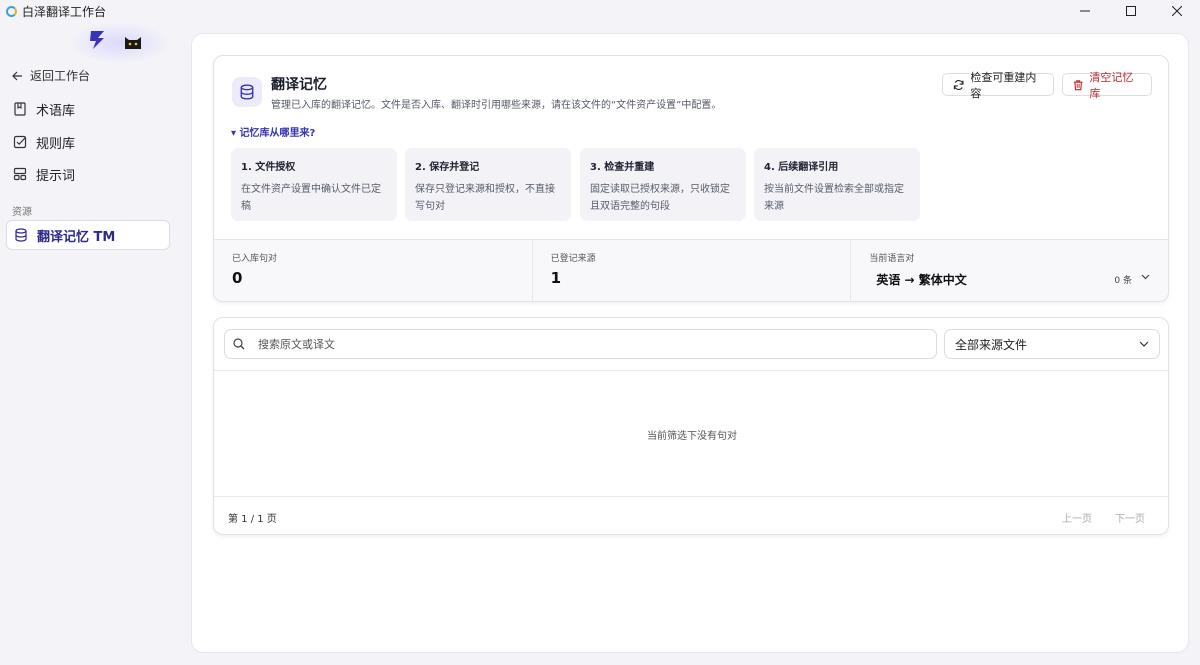  I want to click on cat-icon, so click(133, 43).